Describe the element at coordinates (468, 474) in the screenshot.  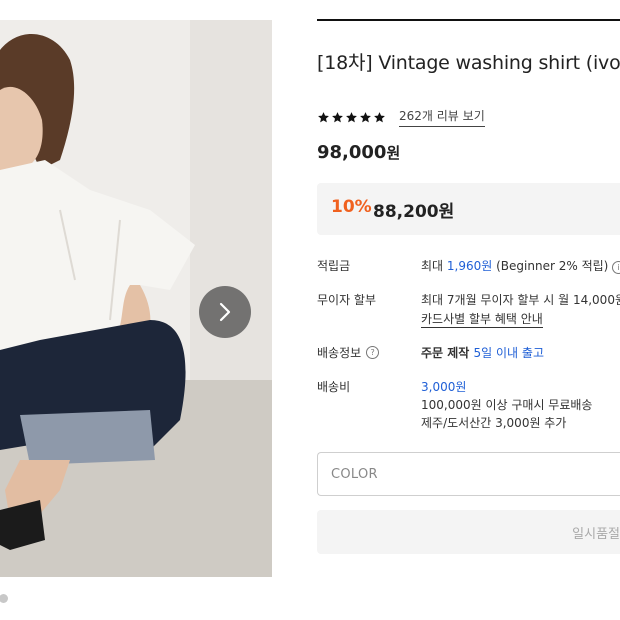
I see `color-select: COLOR` at that location.